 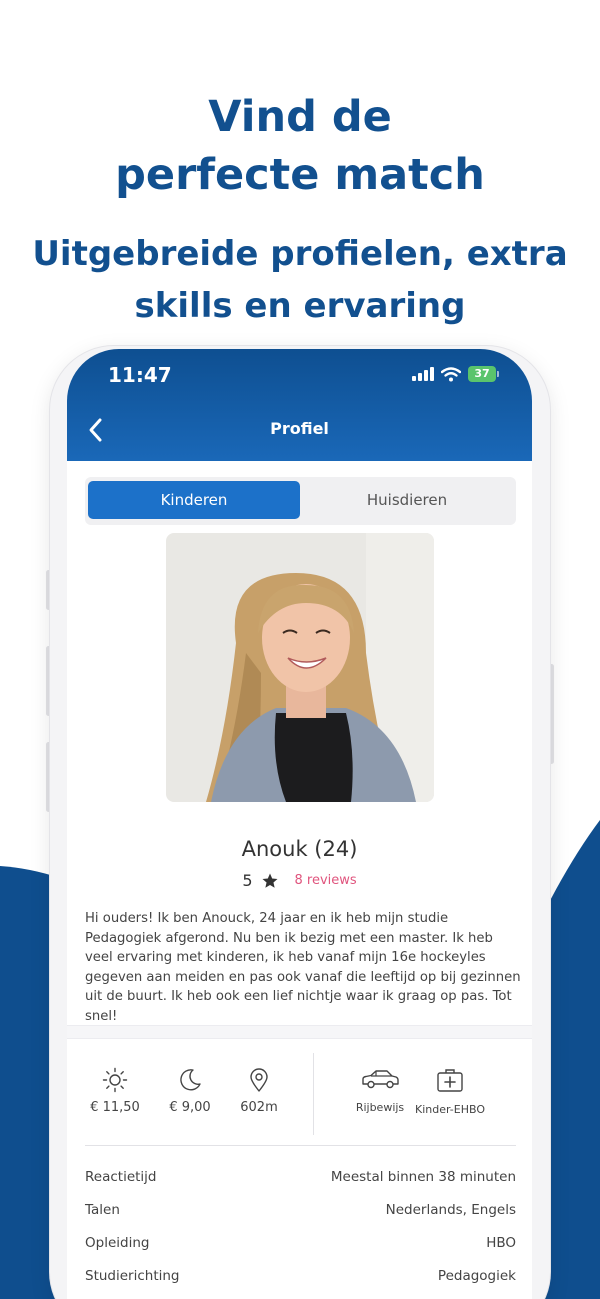 What do you see at coordinates (313, 1094) in the screenshot?
I see `features-separator` at bounding box center [313, 1094].